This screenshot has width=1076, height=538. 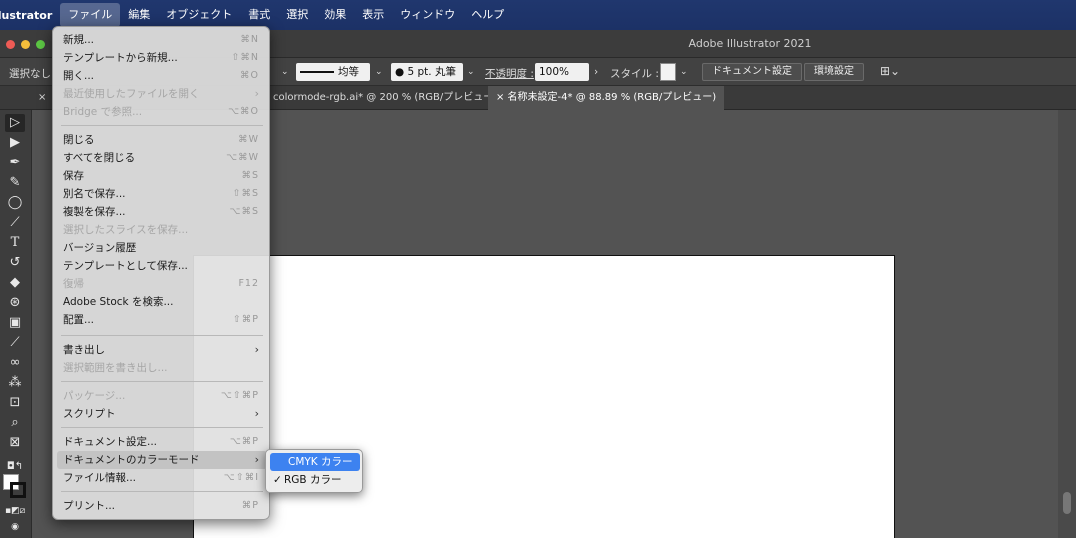 What do you see at coordinates (15, 527) in the screenshot?
I see `drawing-mode-icon: ◉` at bounding box center [15, 527].